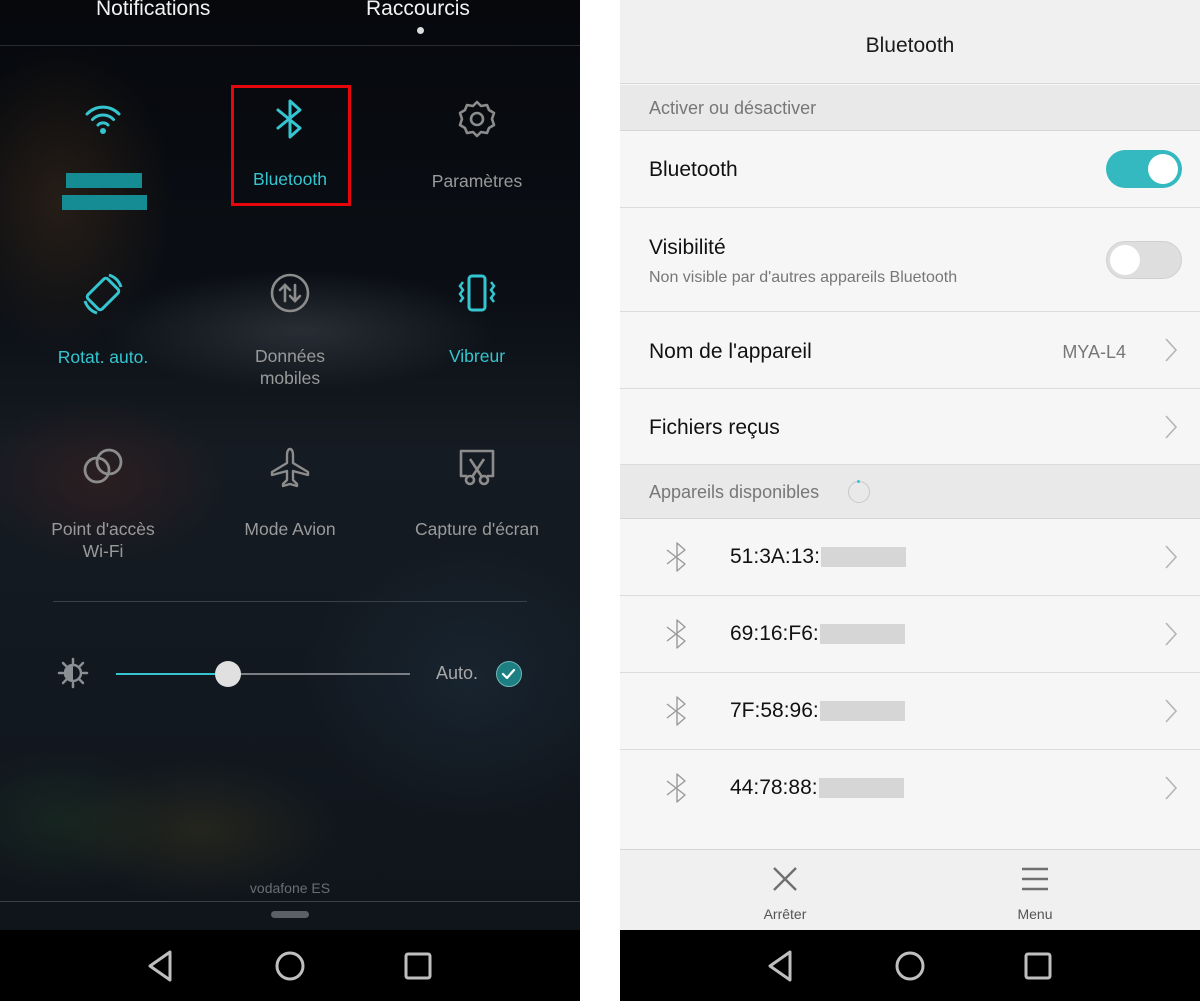 This screenshot has width=1200, height=1001. I want to click on tile-mobile-data: Données mobiles, so click(290, 330).